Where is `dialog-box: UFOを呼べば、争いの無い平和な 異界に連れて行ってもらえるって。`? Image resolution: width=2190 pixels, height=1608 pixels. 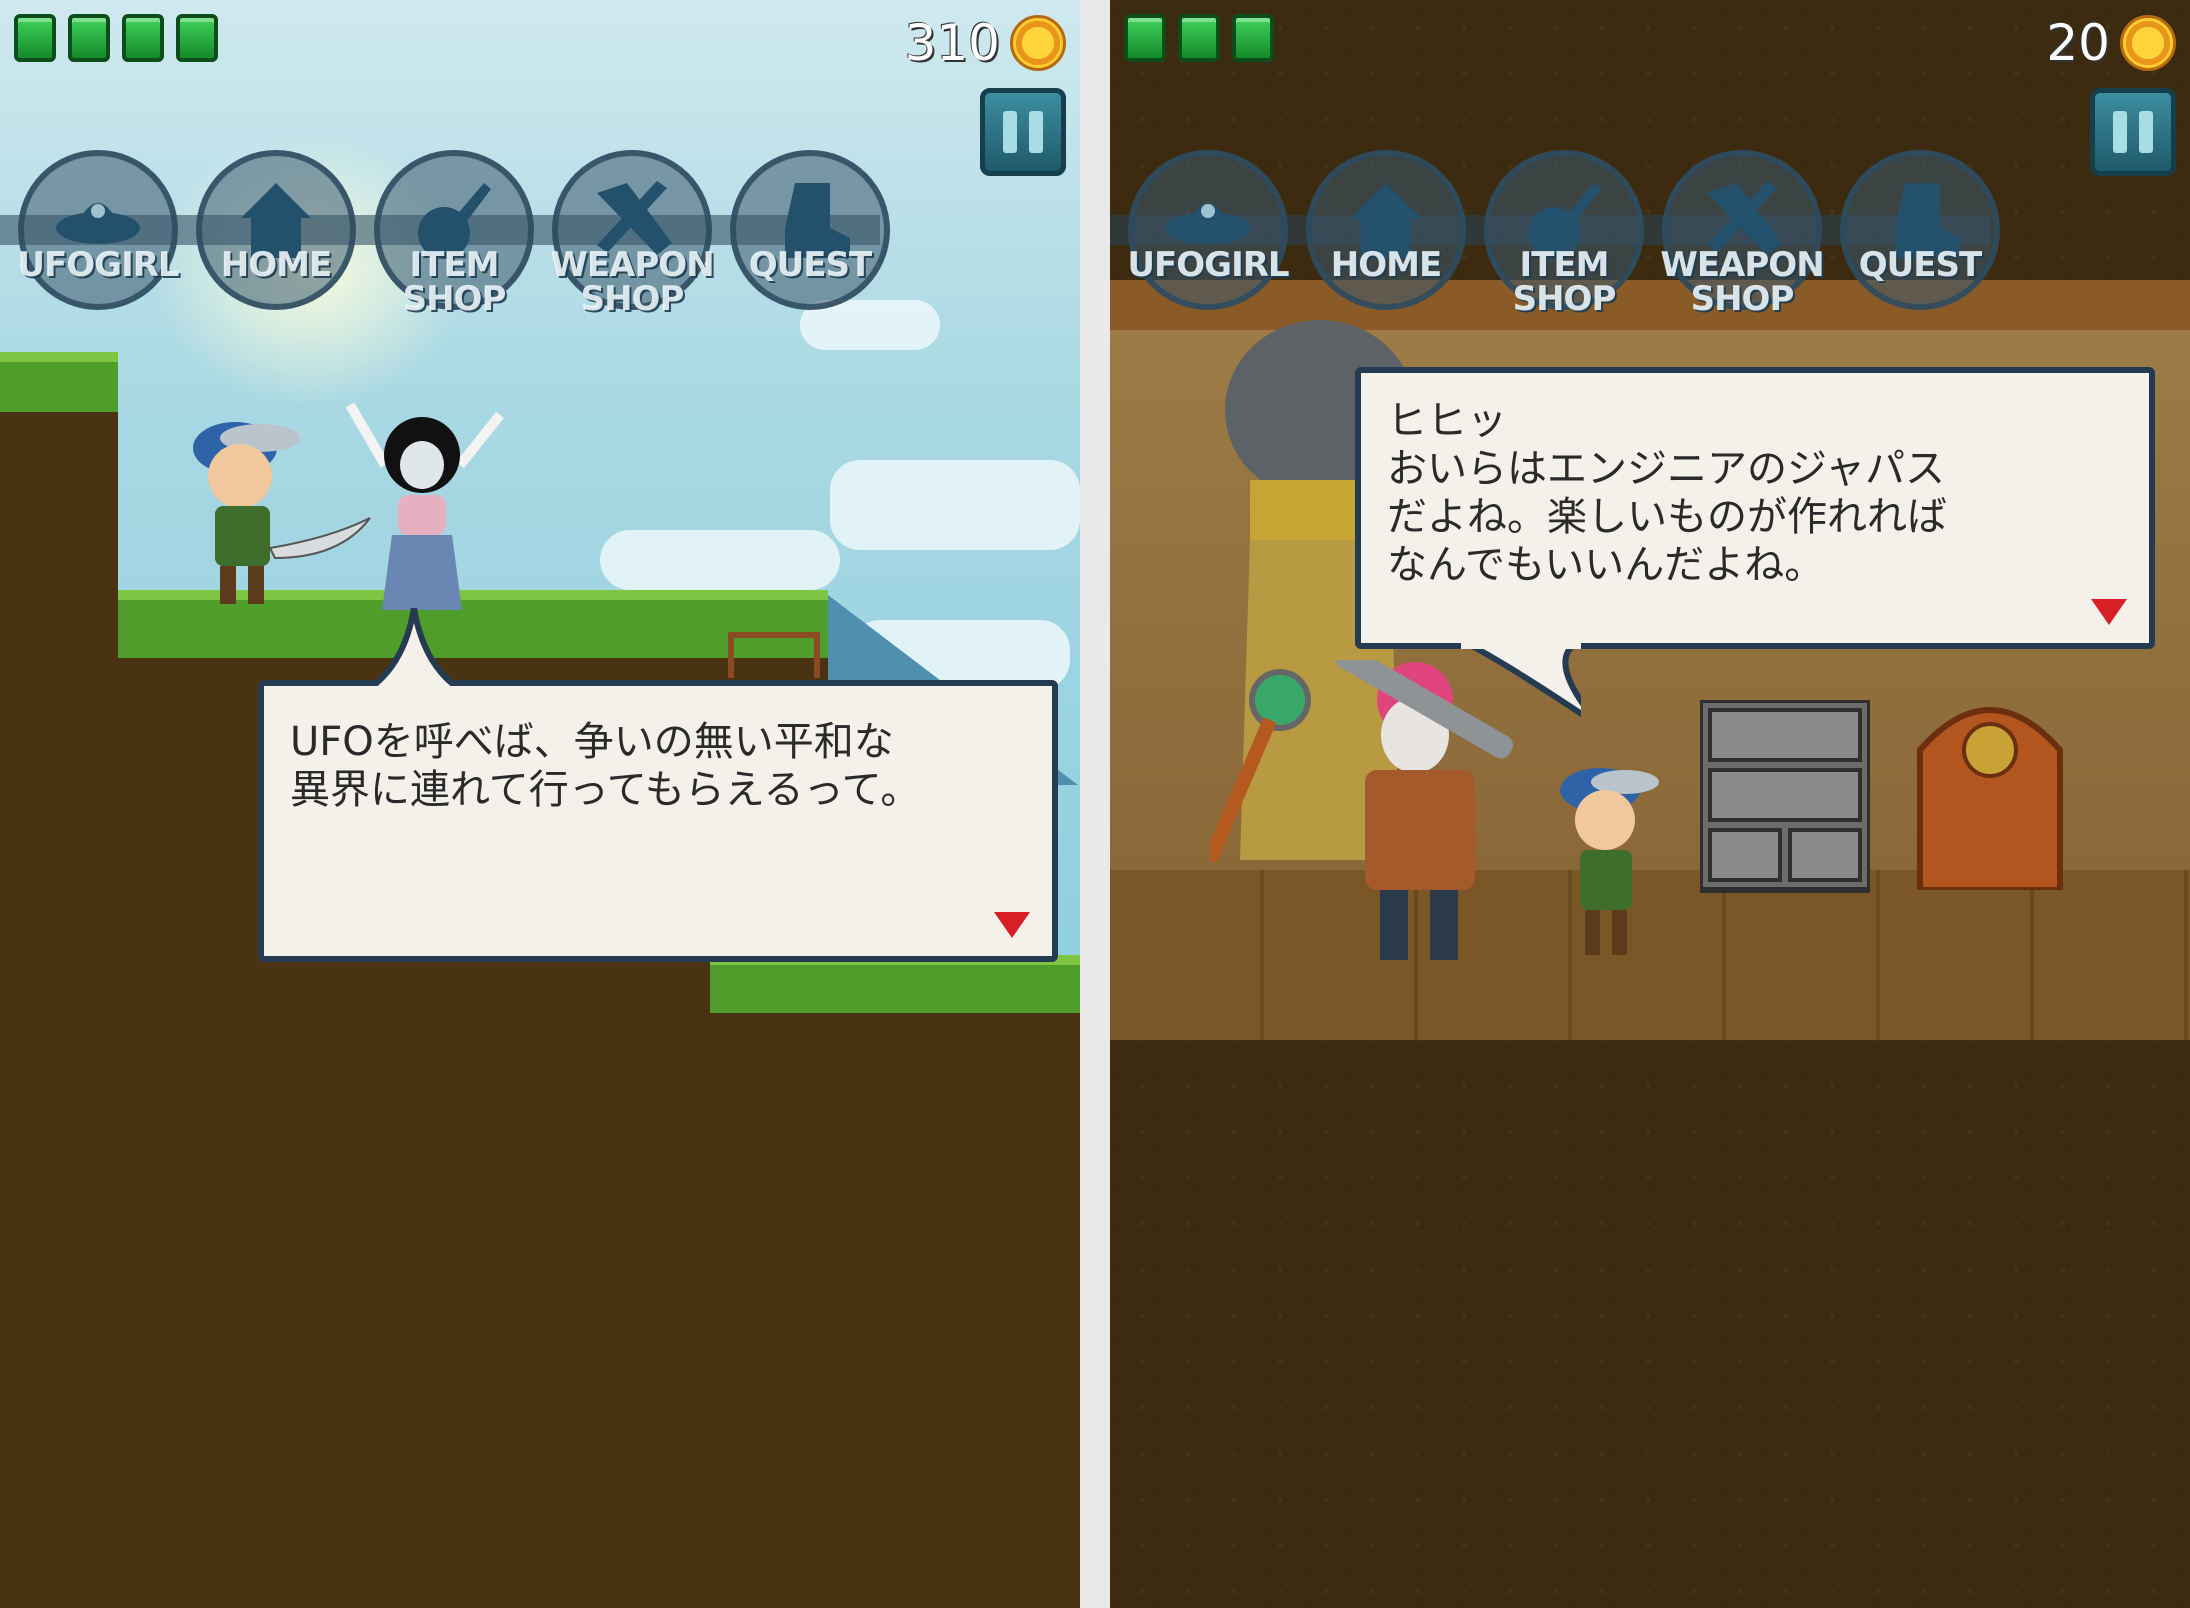
dialog-box: UFOを呼べば、争いの無い平和な 異界に連れて行ってもらえるって。 is located at coordinates (658, 785).